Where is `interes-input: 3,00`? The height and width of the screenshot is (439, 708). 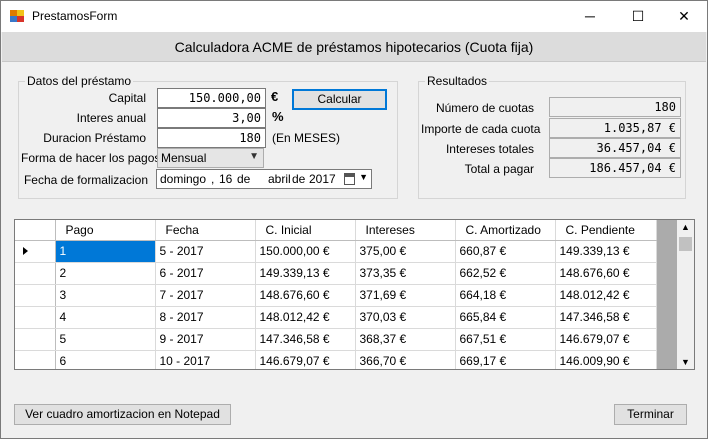
interes-input: 3,00 is located at coordinates (211, 118).